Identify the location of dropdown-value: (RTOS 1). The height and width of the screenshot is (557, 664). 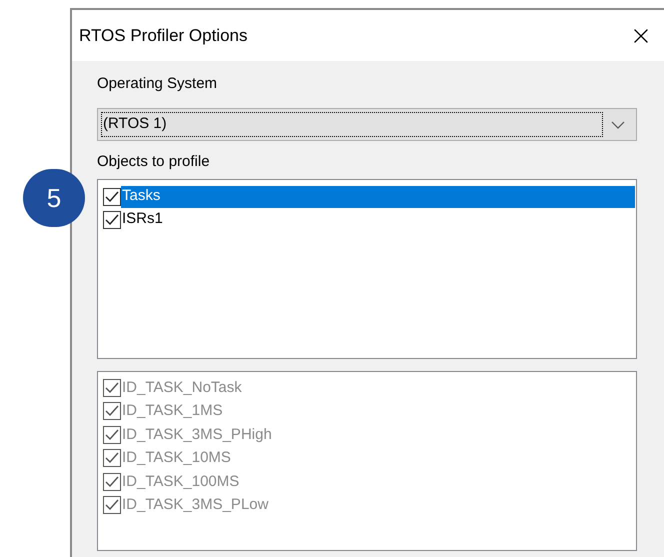
(352, 124).